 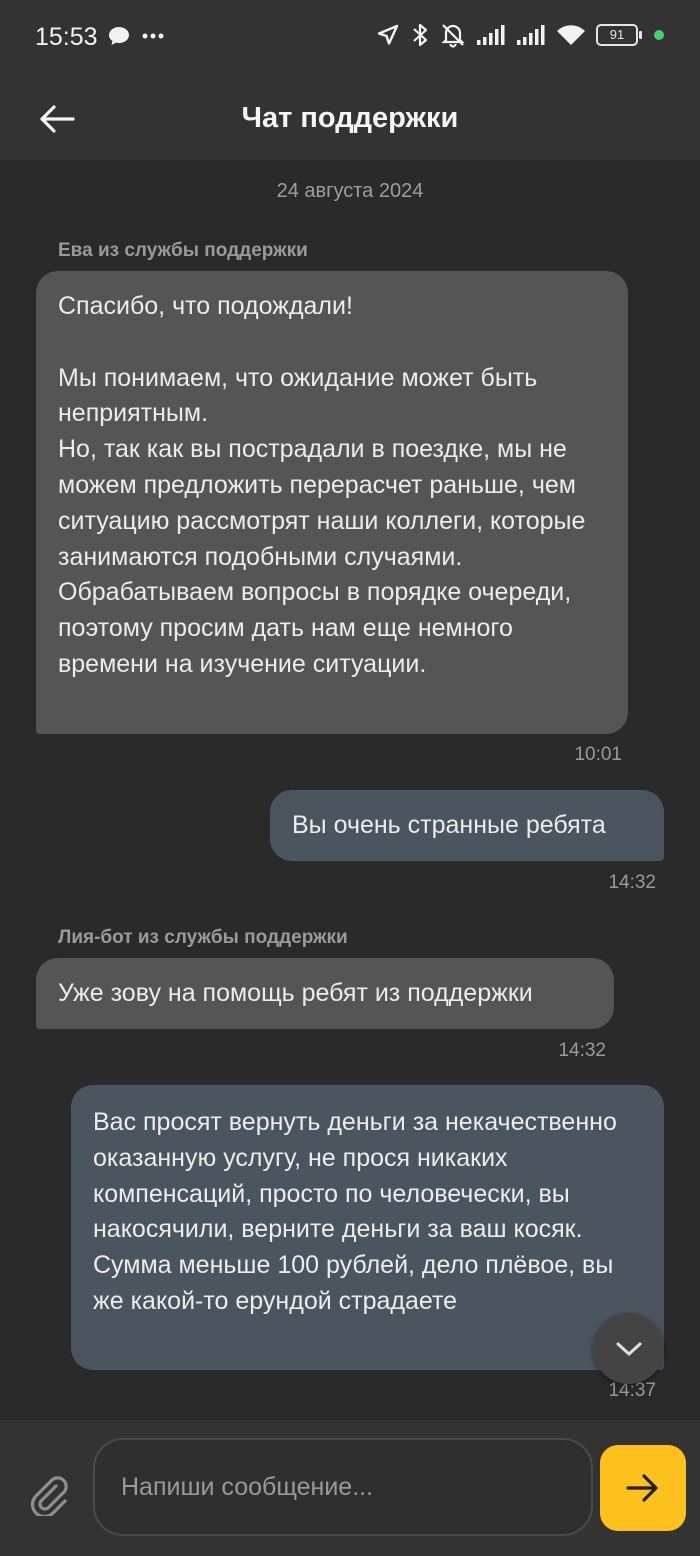 I want to click on incoming-message-bubble: Уже зову на помощь ребят из поддержки, so click(x=325, y=993).